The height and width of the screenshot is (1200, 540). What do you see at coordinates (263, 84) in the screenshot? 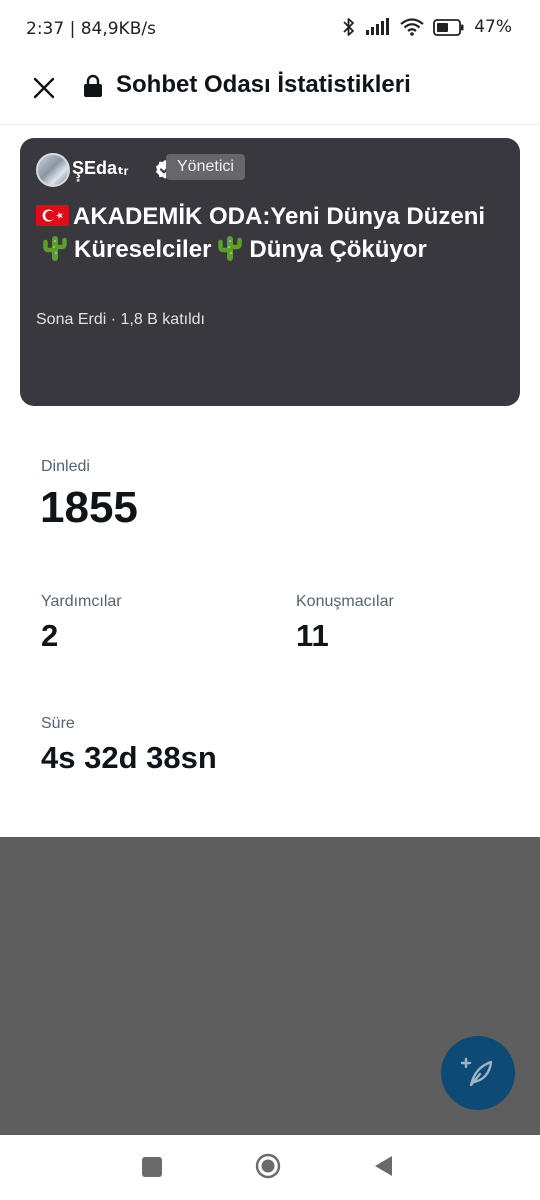
I see `page-title: Sohbet Odası İstatistikleri` at bounding box center [263, 84].